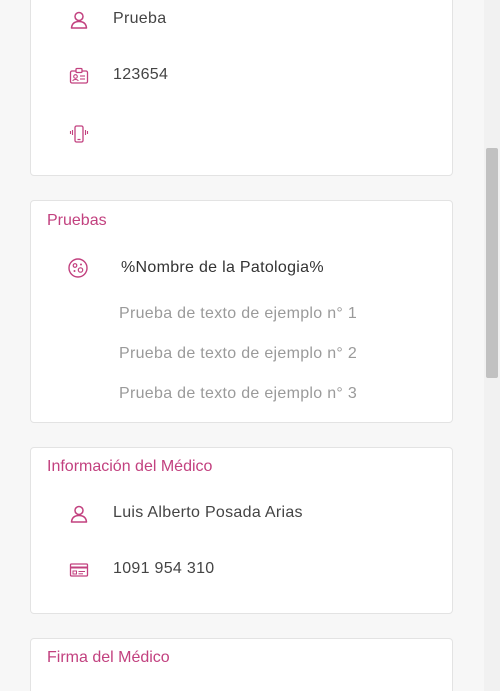  What do you see at coordinates (241, 76) in the screenshot?
I see `patient-document-row: 123654` at bounding box center [241, 76].